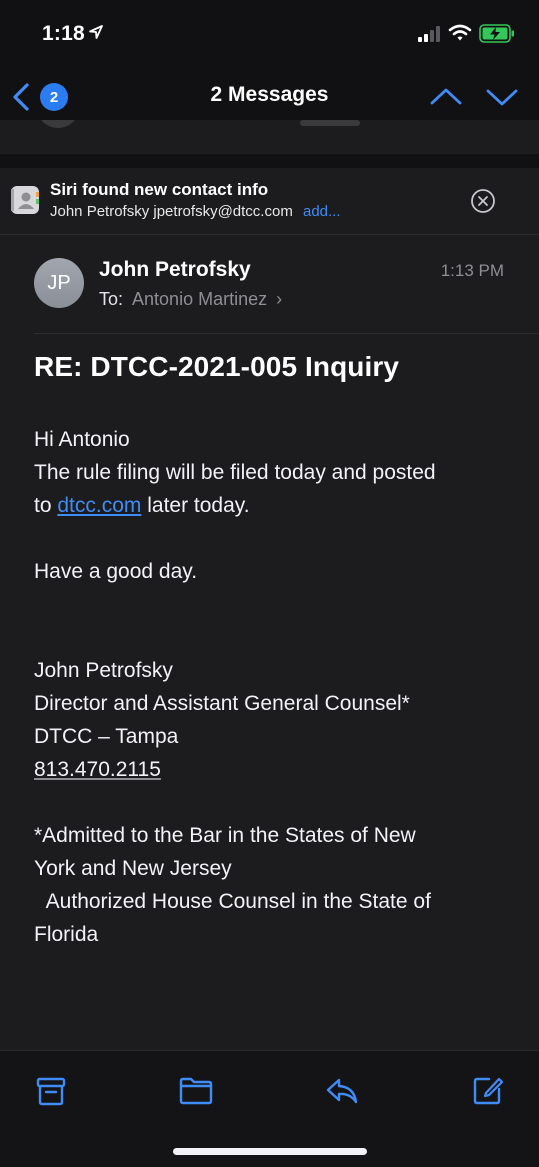 Image resolution: width=539 pixels, height=1167 pixels. Describe the element at coordinates (195, 505) in the screenshot. I see `body-text-fragment: later today.` at that location.